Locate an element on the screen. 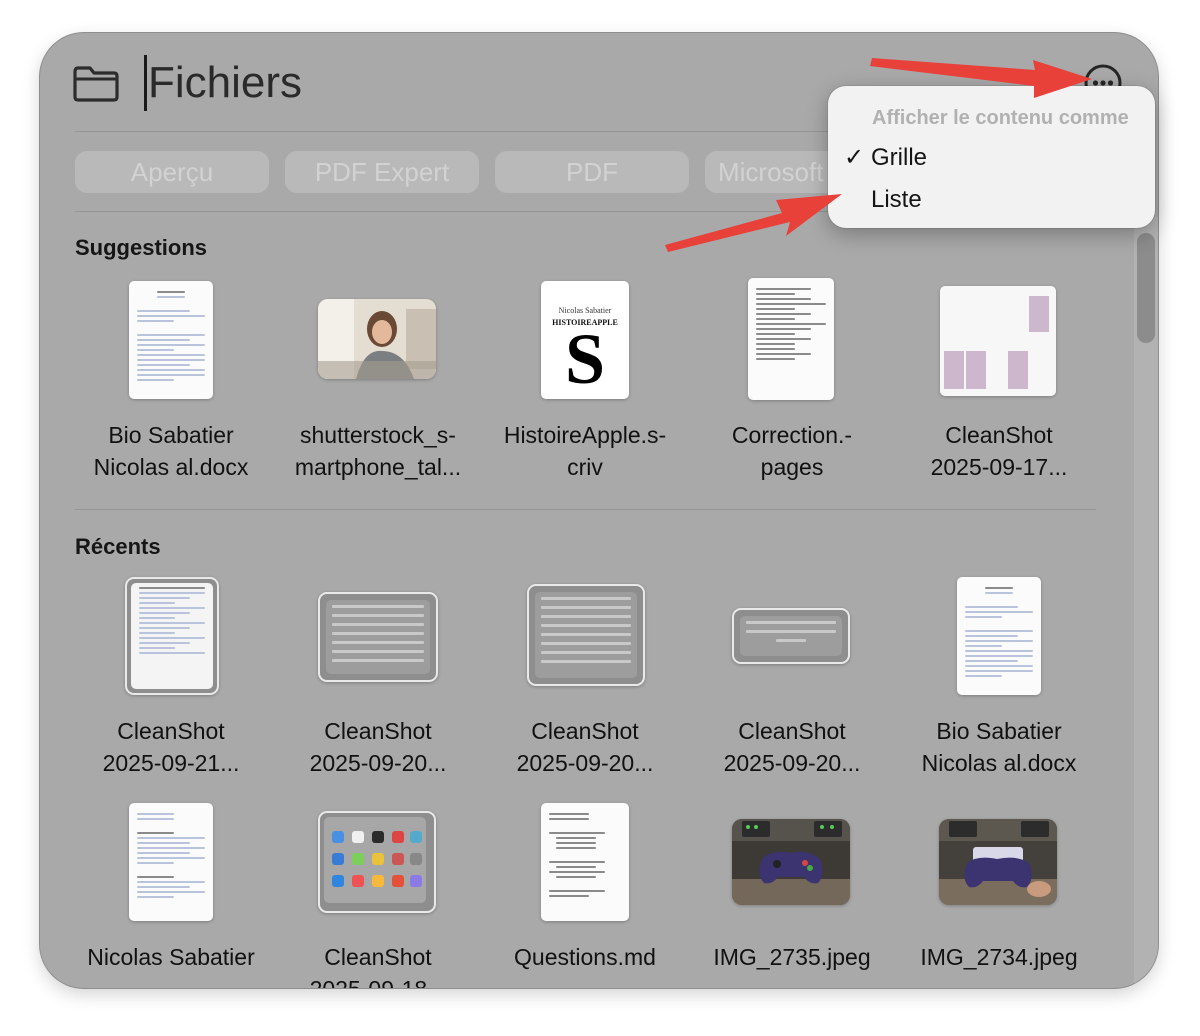 Image resolution: width=1200 pixels, height=1036 pixels. view-as-menu: Afficher le contenu comme ✓ Grille Liste is located at coordinates (991, 157).